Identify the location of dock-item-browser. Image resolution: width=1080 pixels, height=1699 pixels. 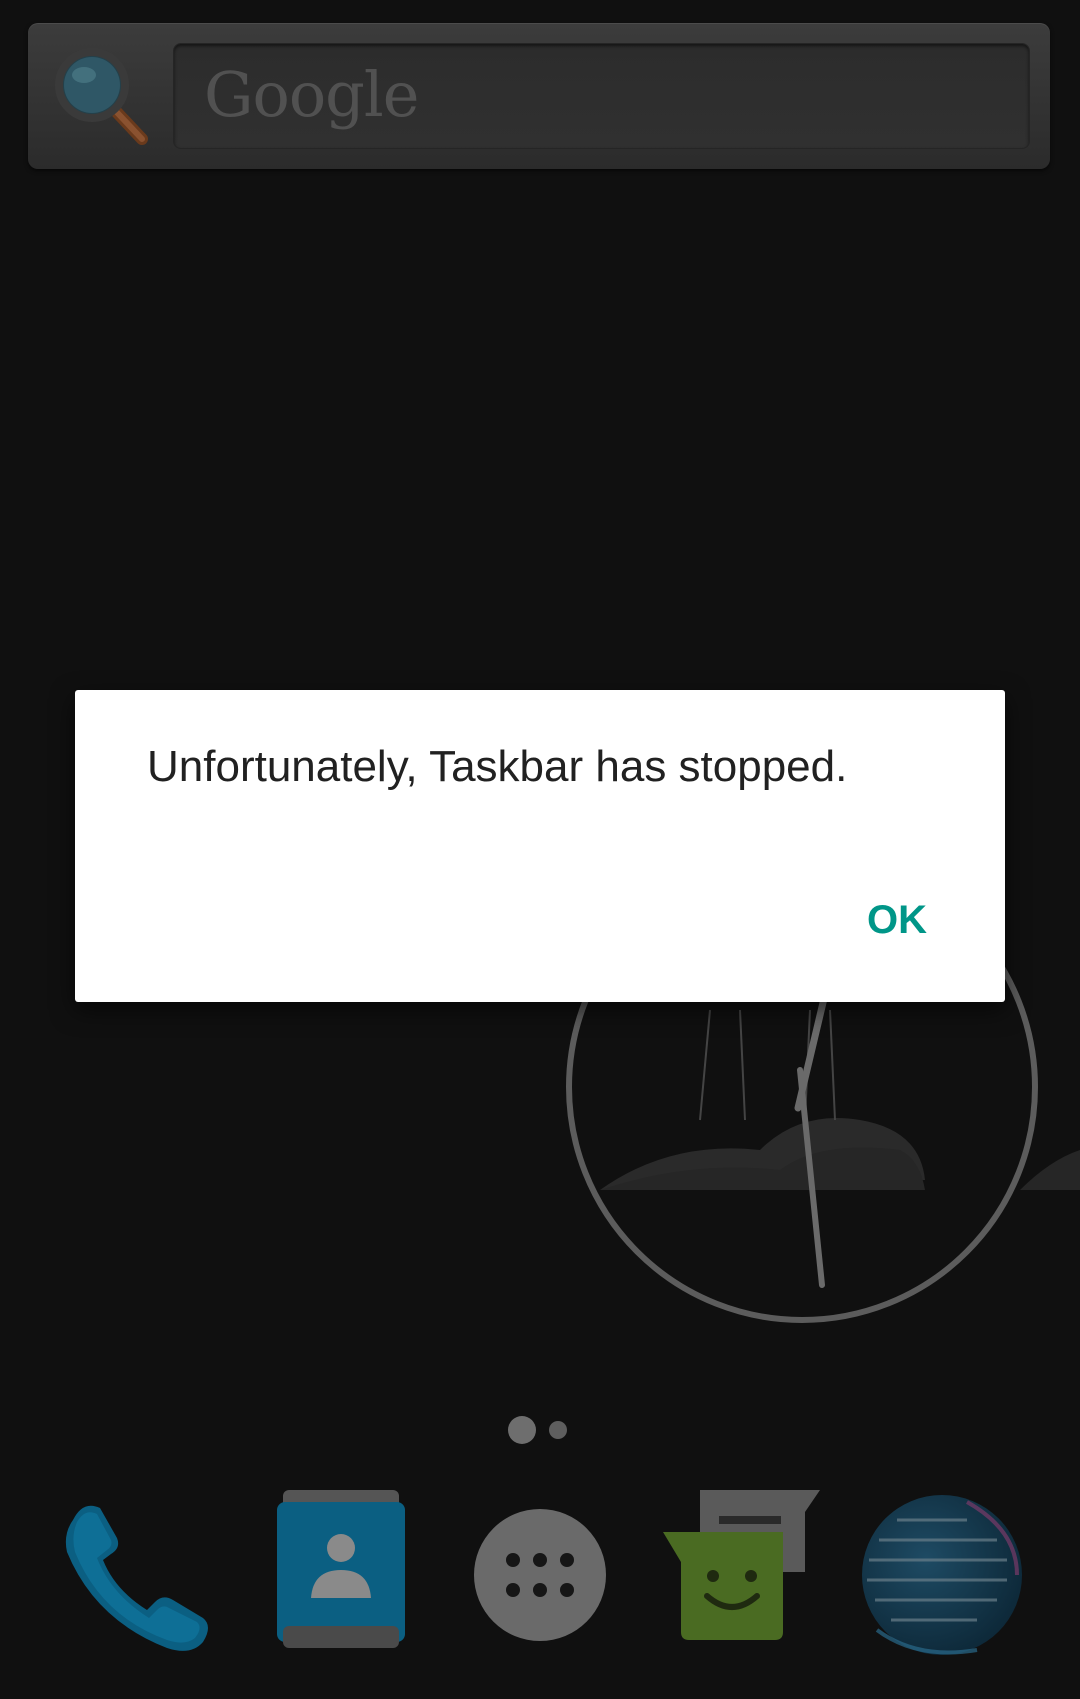
(942, 1575).